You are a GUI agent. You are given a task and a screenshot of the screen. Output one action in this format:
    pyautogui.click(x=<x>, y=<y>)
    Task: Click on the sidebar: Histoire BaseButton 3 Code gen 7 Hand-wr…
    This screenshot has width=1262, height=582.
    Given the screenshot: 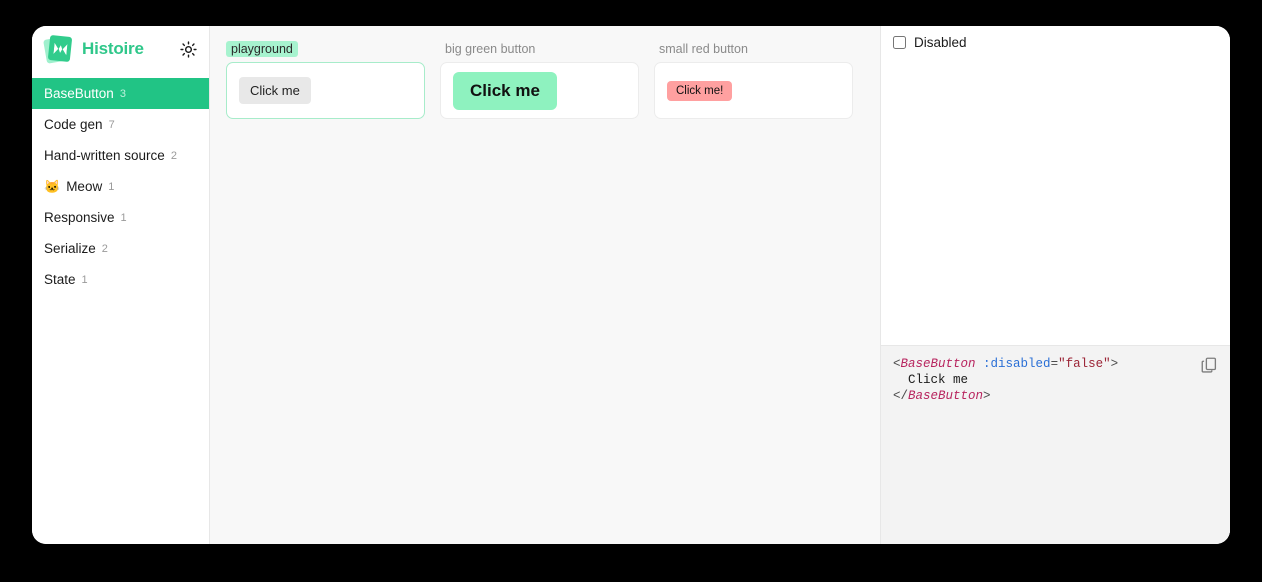 What is the action you would take?
    pyautogui.click(x=121, y=285)
    